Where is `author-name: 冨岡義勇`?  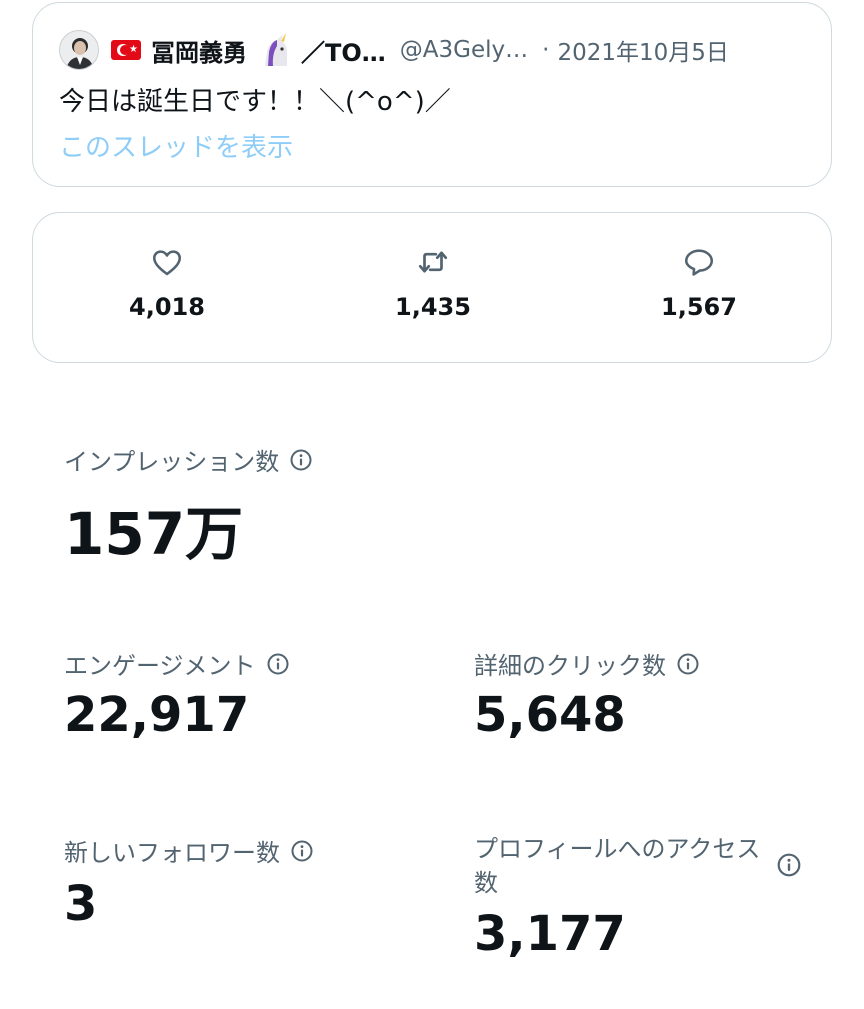 author-name: 冨岡義勇 is located at coordinates (199, 50).